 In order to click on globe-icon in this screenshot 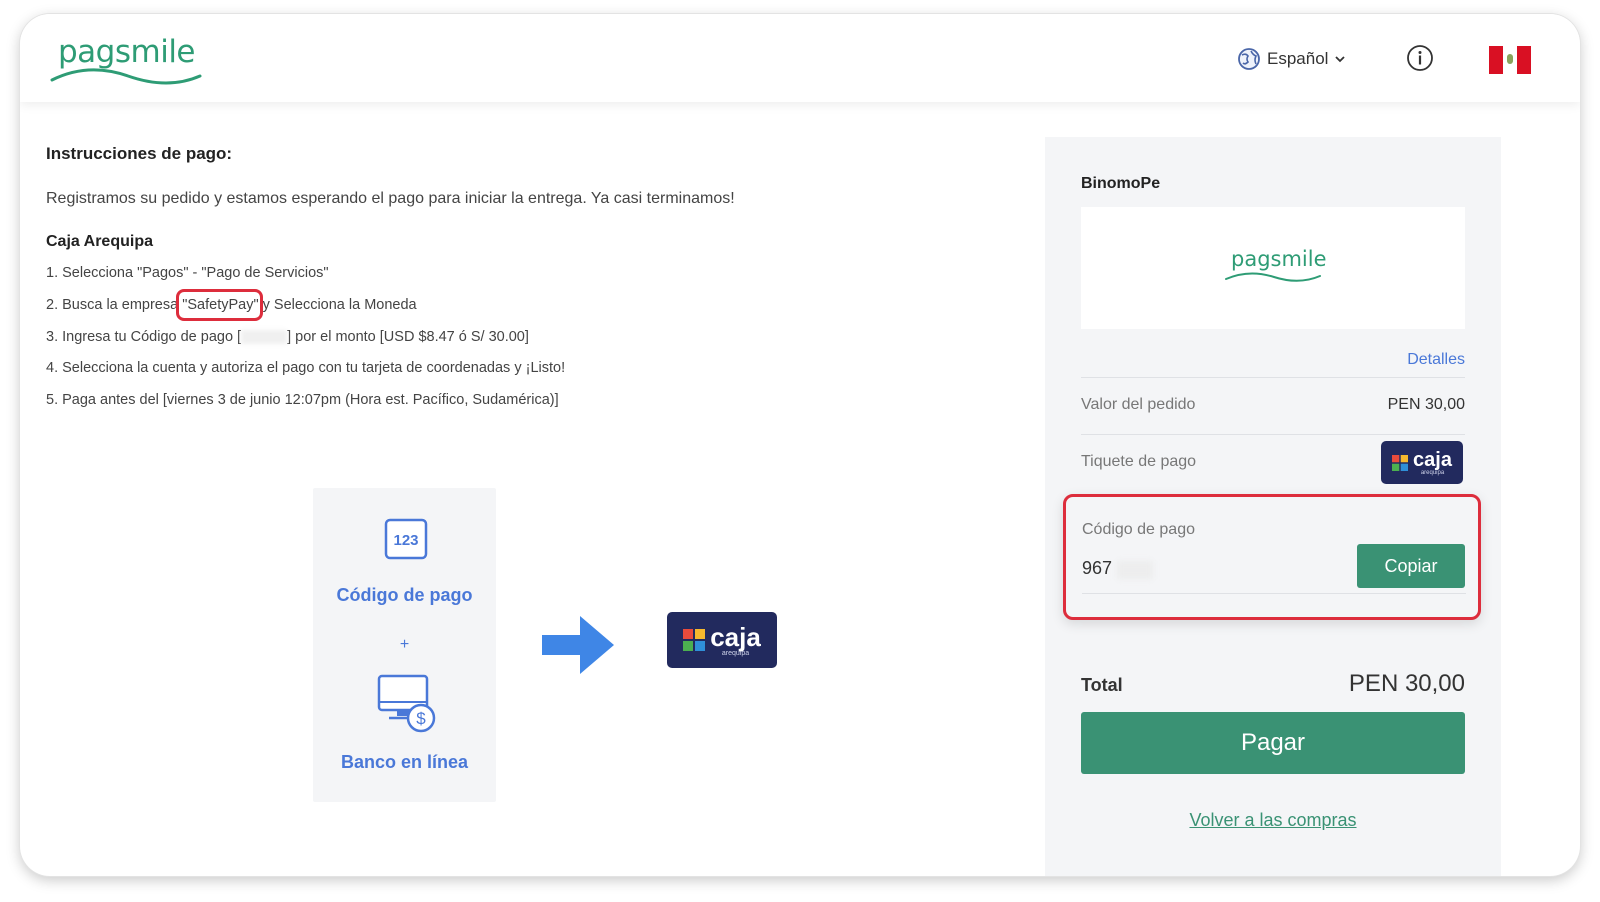, I will do `click(1249, 59)`.